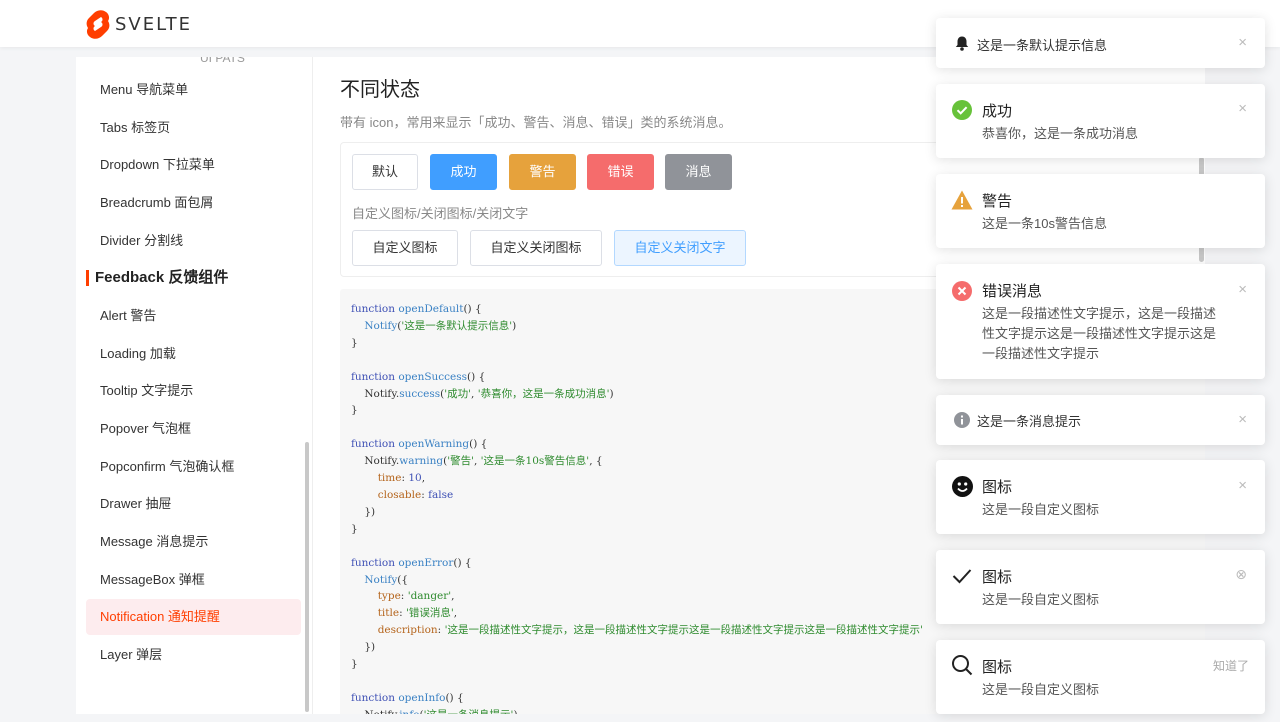  I want to click on sidebar-item-popconfirm: Popconfirm 气泡确认框, so click(193, 467).